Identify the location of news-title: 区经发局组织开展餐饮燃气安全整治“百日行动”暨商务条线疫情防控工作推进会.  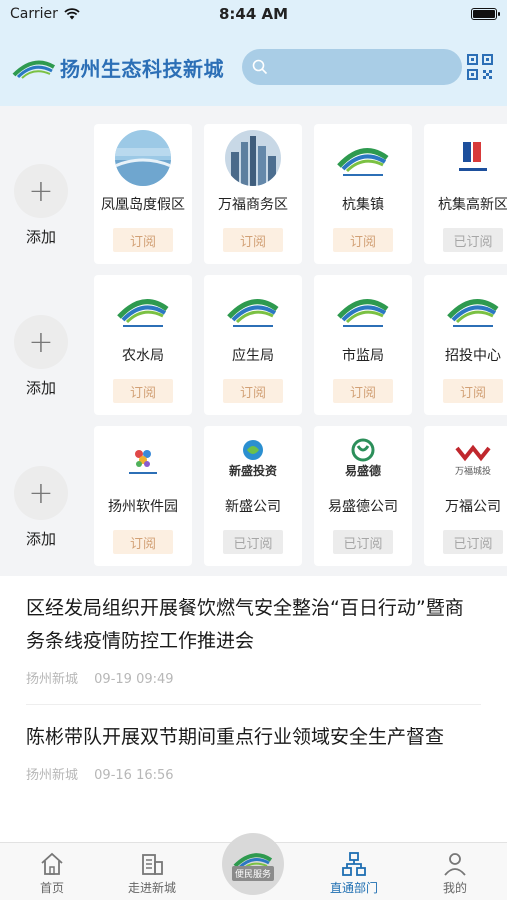
(245, 624).